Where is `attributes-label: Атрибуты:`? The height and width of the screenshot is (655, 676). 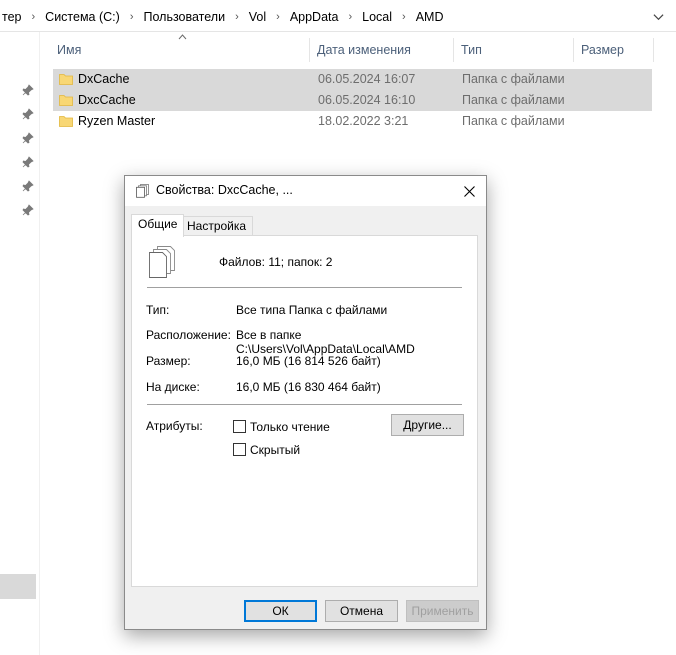 attributes-label: Атрибуты: is located at coordinates (174, 426).